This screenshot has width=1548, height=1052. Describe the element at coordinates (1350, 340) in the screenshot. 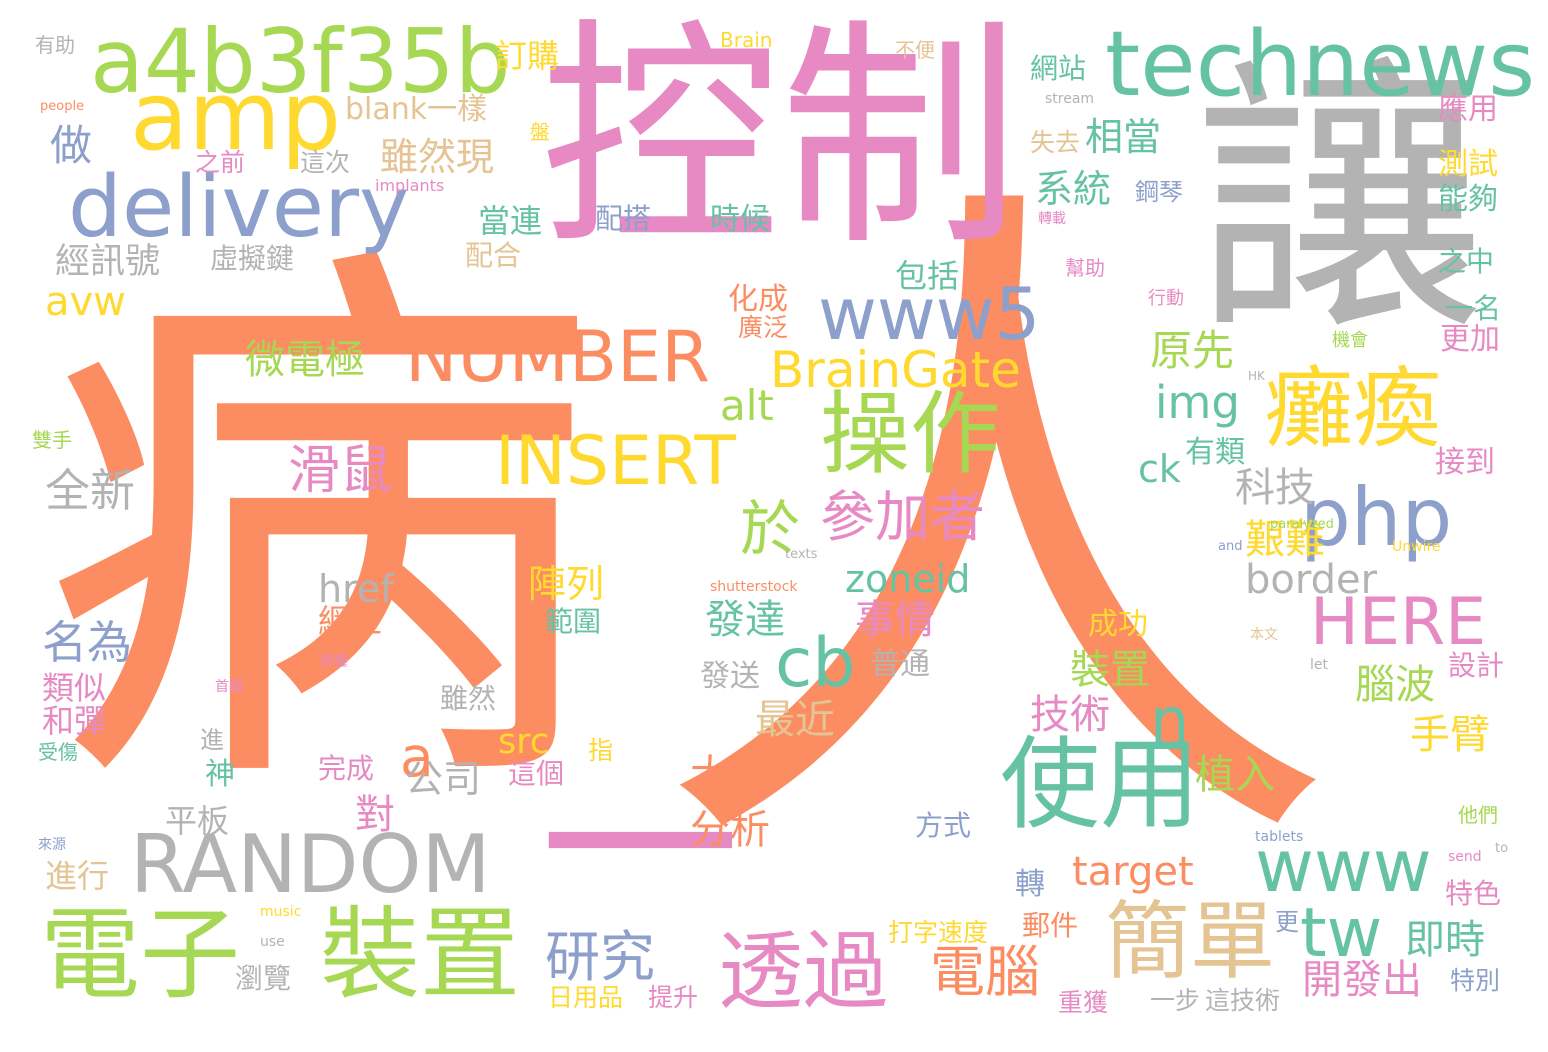

I see `word-cloud-word: 機會` at that location.